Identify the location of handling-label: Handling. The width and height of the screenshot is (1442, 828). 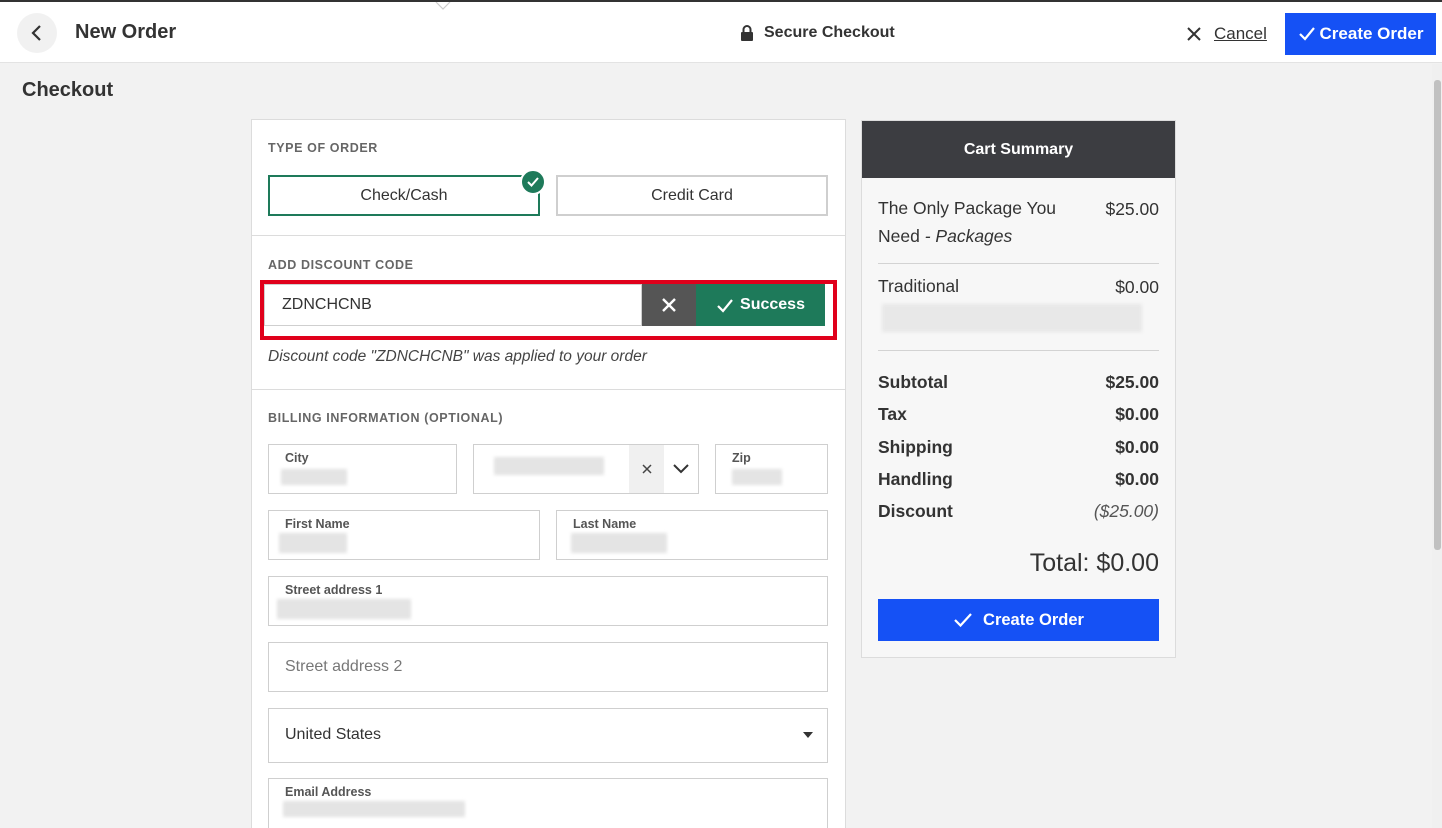
(915, 479).